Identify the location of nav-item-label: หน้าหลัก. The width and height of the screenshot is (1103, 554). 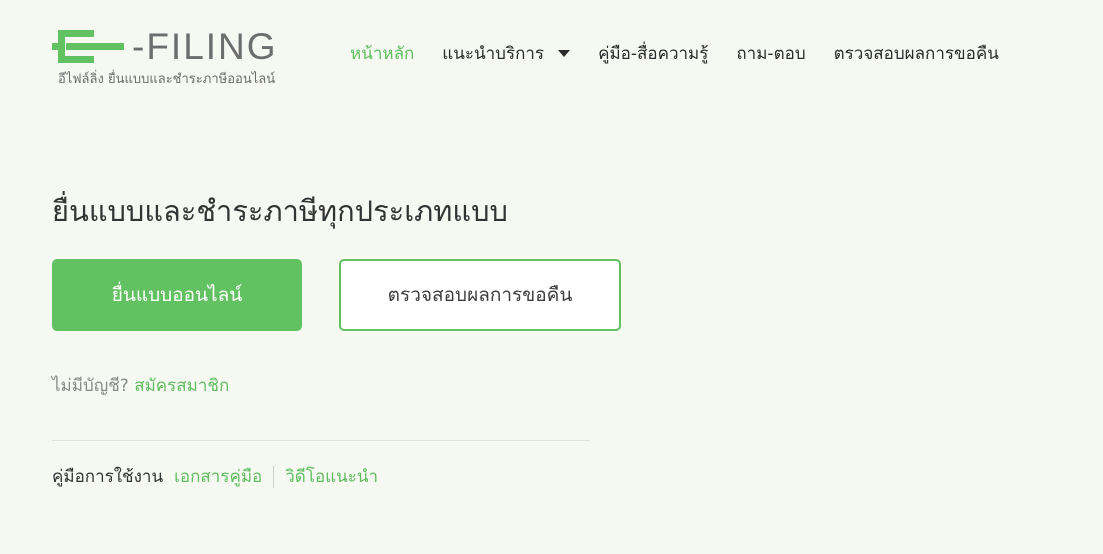
(382, 53).